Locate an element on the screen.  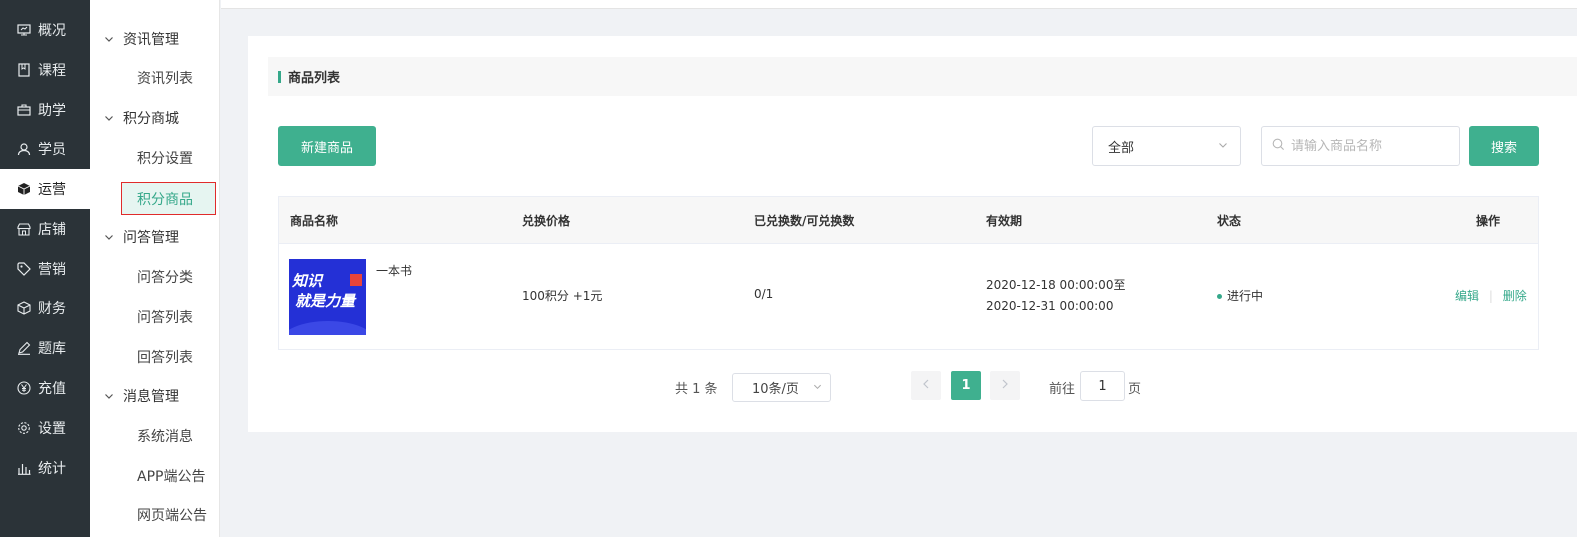
nav-item-label: 课程 is located at coordinates (52, 71).